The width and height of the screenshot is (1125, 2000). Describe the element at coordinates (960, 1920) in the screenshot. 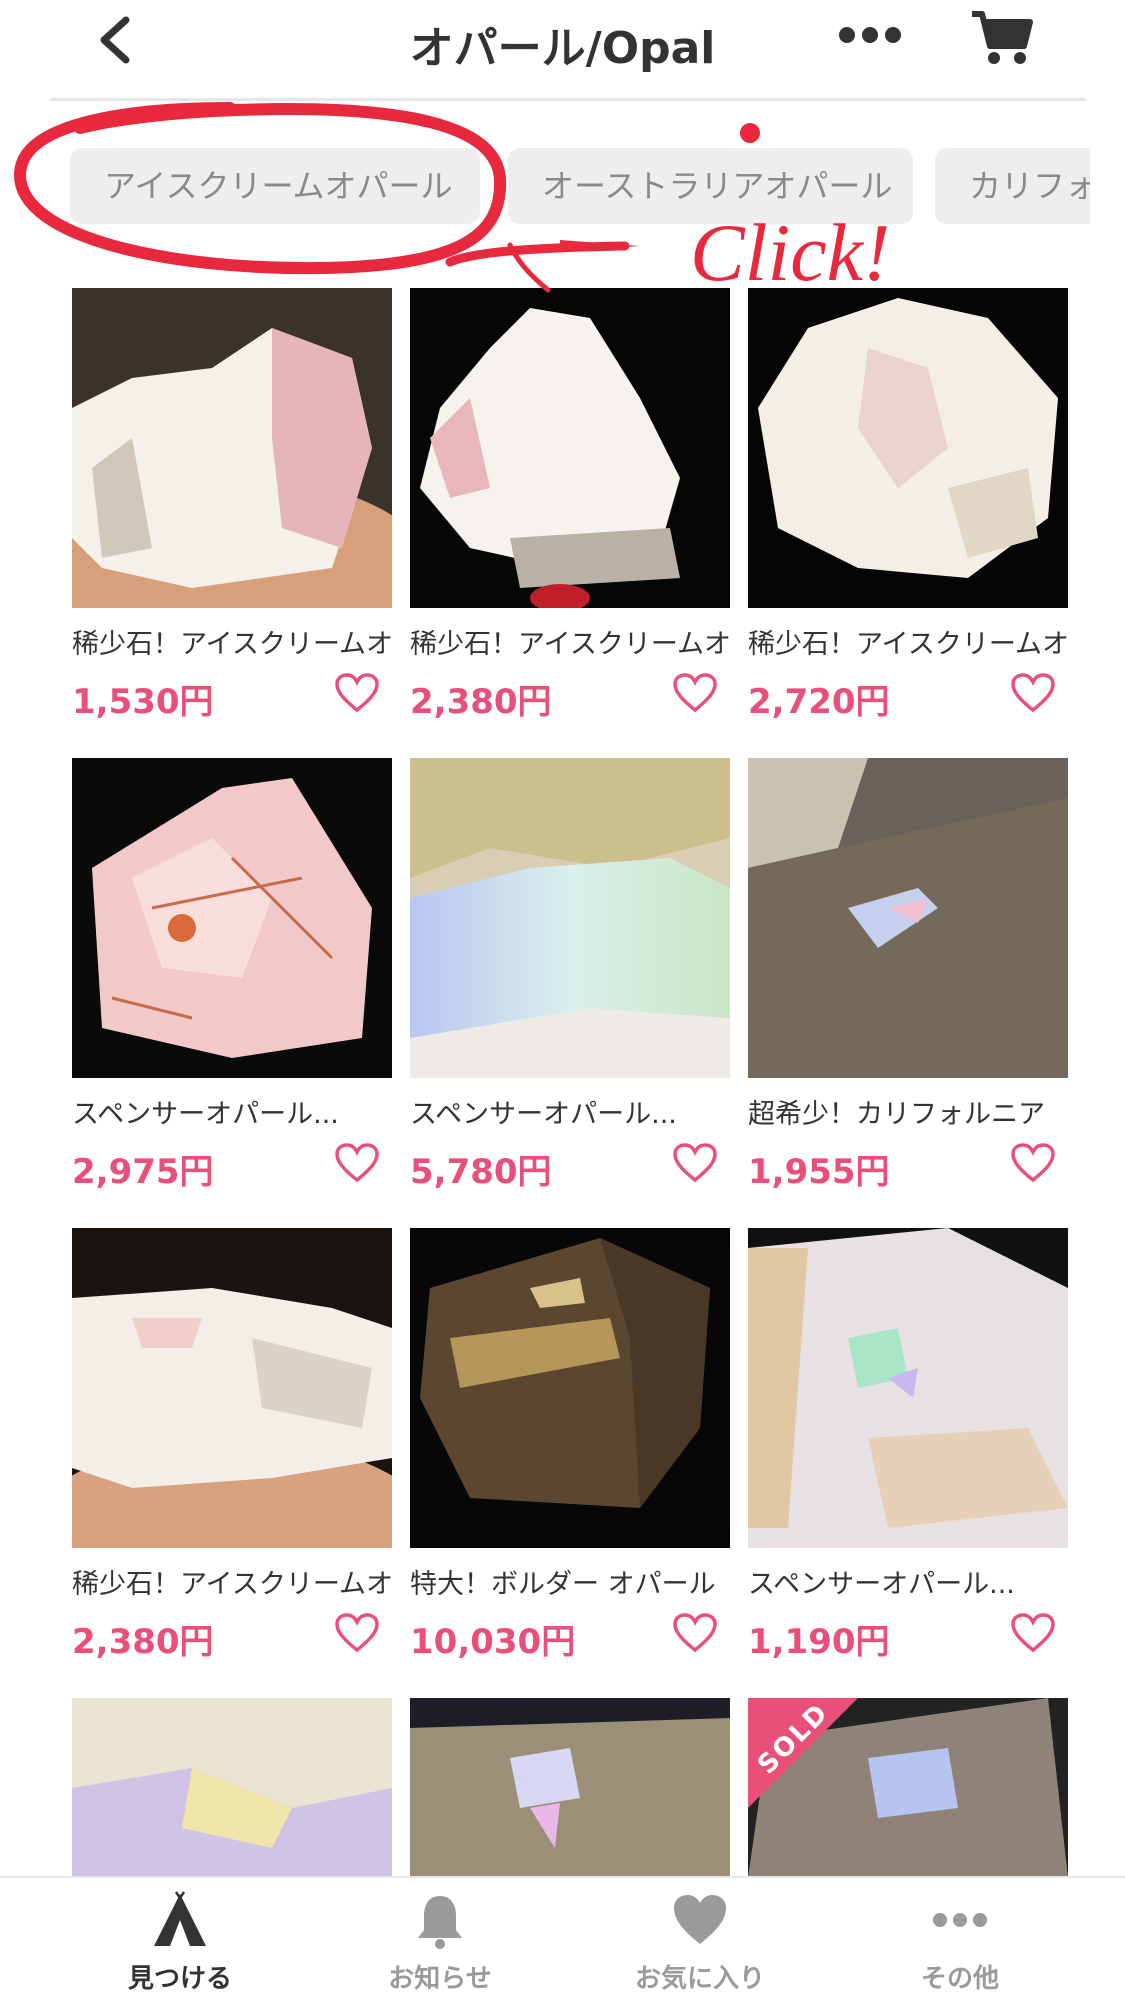

I see `more-dots-icon` at that location.